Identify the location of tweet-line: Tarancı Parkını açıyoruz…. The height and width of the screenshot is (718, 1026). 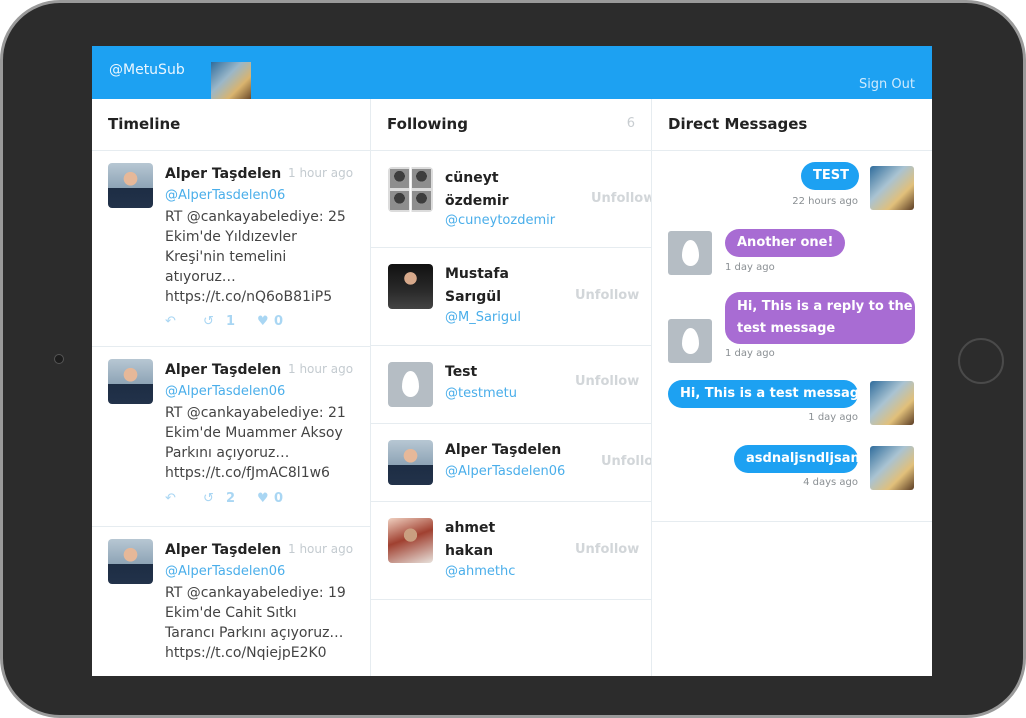
(254, 633).